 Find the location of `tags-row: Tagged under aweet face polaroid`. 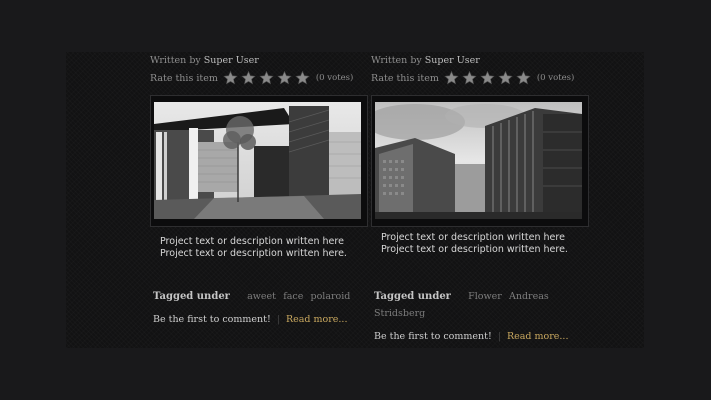

tags-row: Tagged under aweet face polaroid is located at coordinates (258, 296).